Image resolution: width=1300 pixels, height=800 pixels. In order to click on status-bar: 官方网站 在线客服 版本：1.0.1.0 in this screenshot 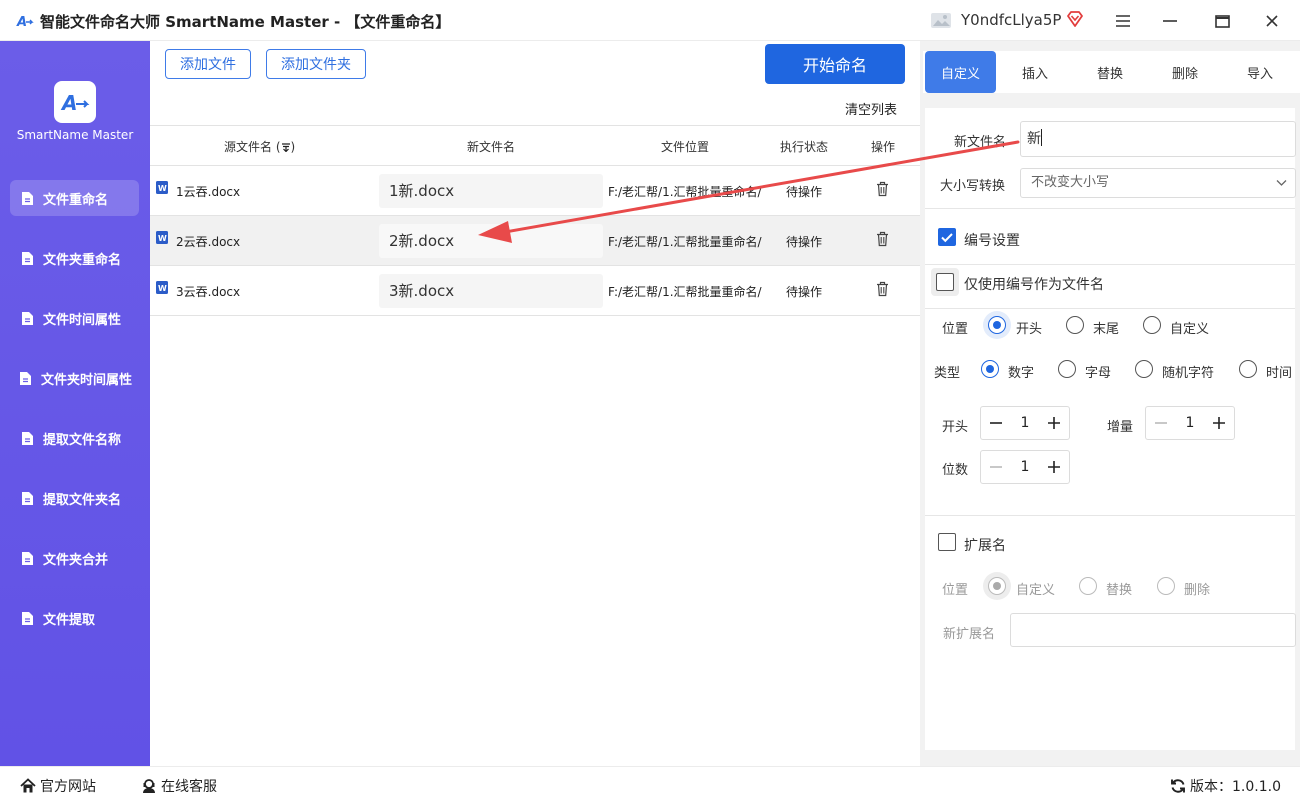, I will do `click(650, 783)`.